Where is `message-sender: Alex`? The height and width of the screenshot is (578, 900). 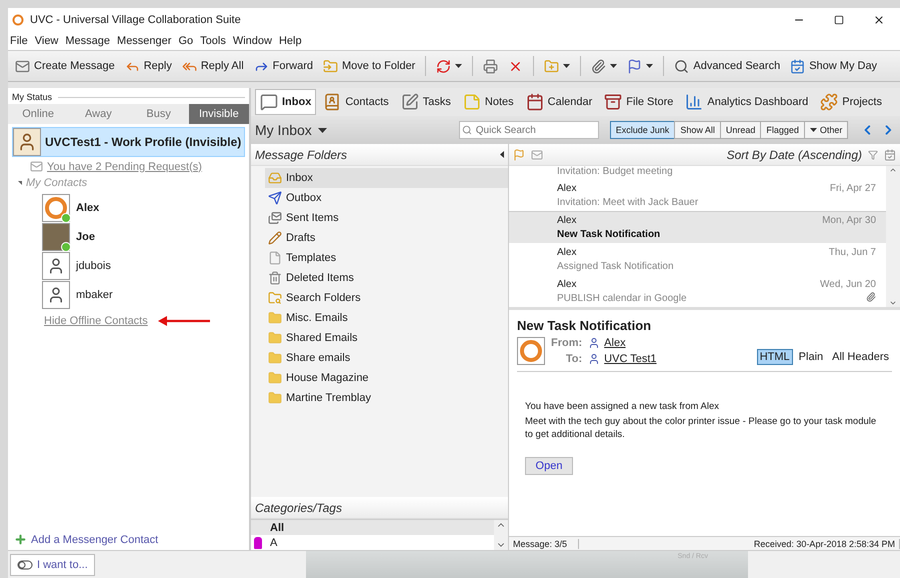
message-sender: Alex is located at coordinates (567, 188).